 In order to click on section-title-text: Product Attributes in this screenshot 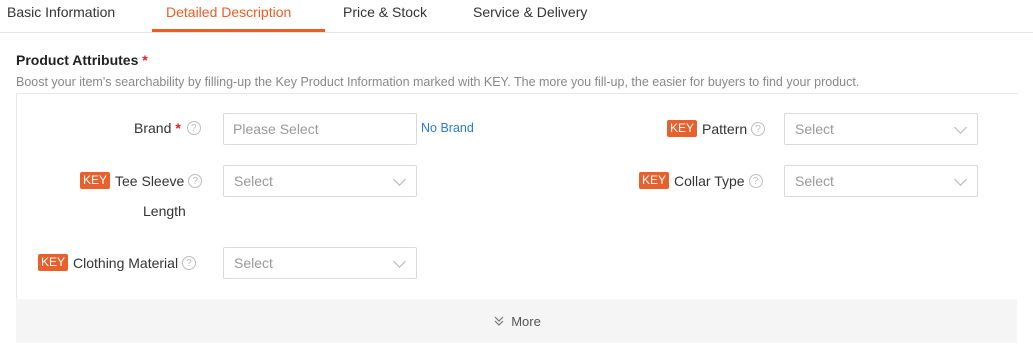, I will do `click(77, 60)`.